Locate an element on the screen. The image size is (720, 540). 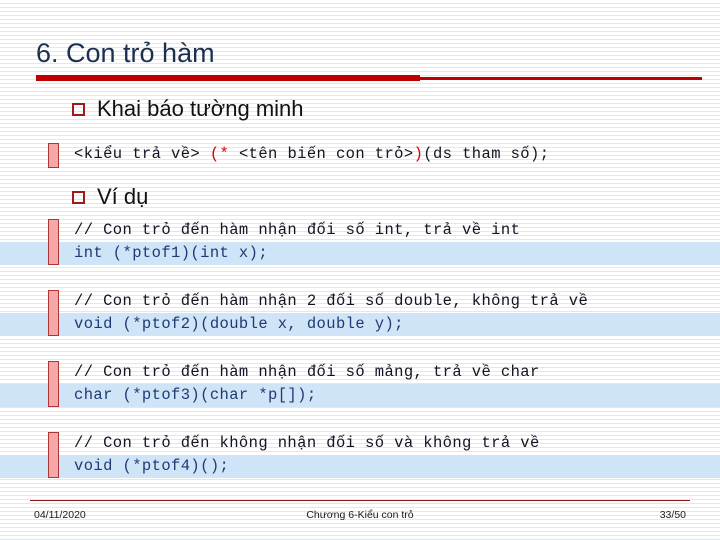
example-code: char (*ptof3)(char *p[]); is located at coordinates (195, 395).